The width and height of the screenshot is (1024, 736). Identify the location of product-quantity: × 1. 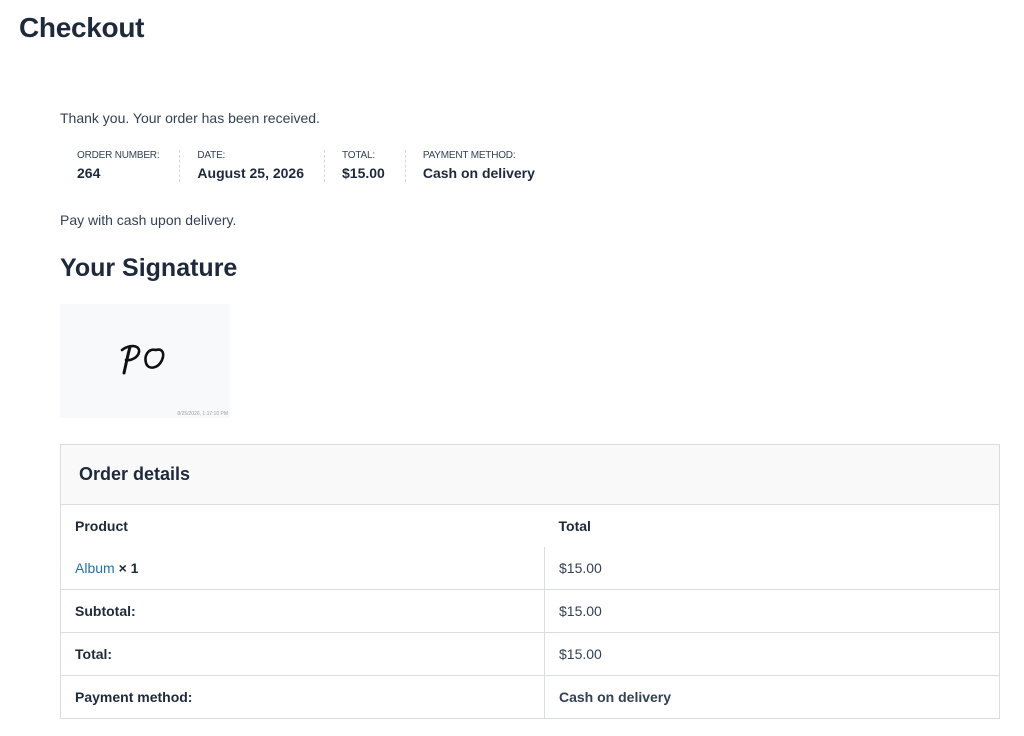
(128, 568).